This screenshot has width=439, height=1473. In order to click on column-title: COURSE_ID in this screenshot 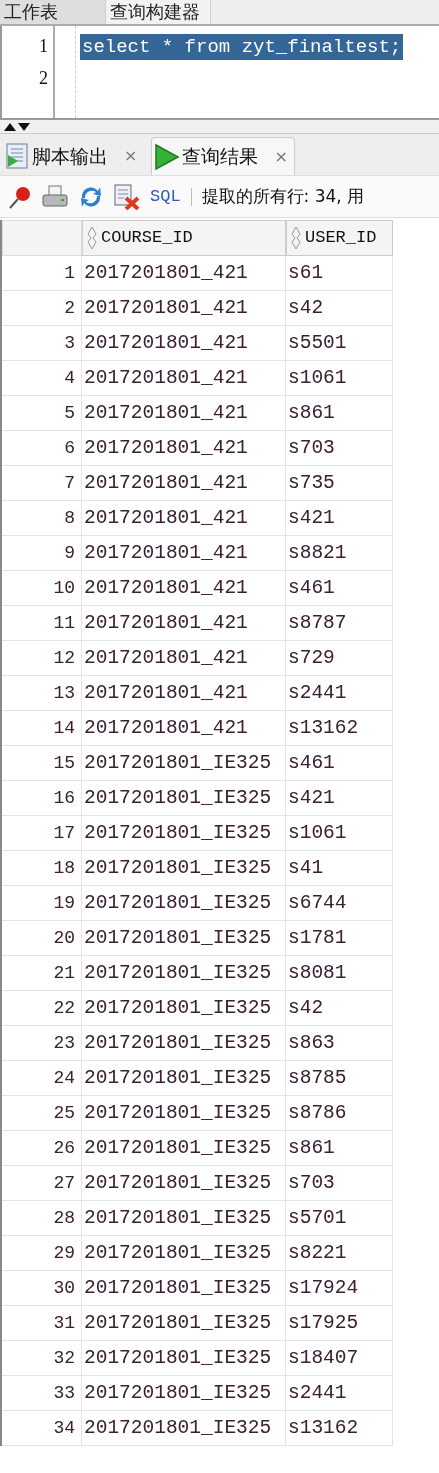, I will do `click(147, 238)`.